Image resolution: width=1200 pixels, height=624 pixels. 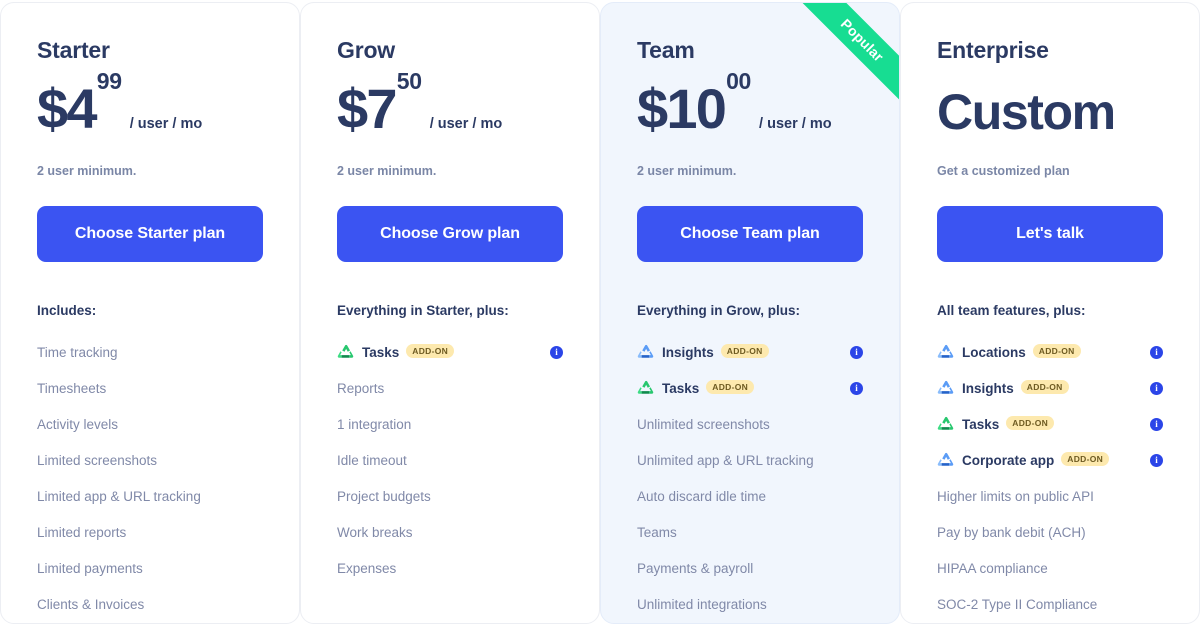 I want to click on price-amount: Custom, so click(x=1026, y=112).